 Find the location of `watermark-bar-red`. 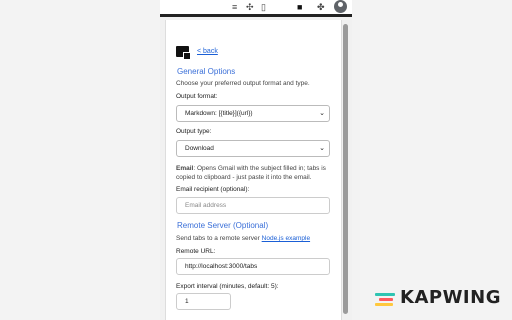

watermark-bar-red is located at coordinates (386, 299).